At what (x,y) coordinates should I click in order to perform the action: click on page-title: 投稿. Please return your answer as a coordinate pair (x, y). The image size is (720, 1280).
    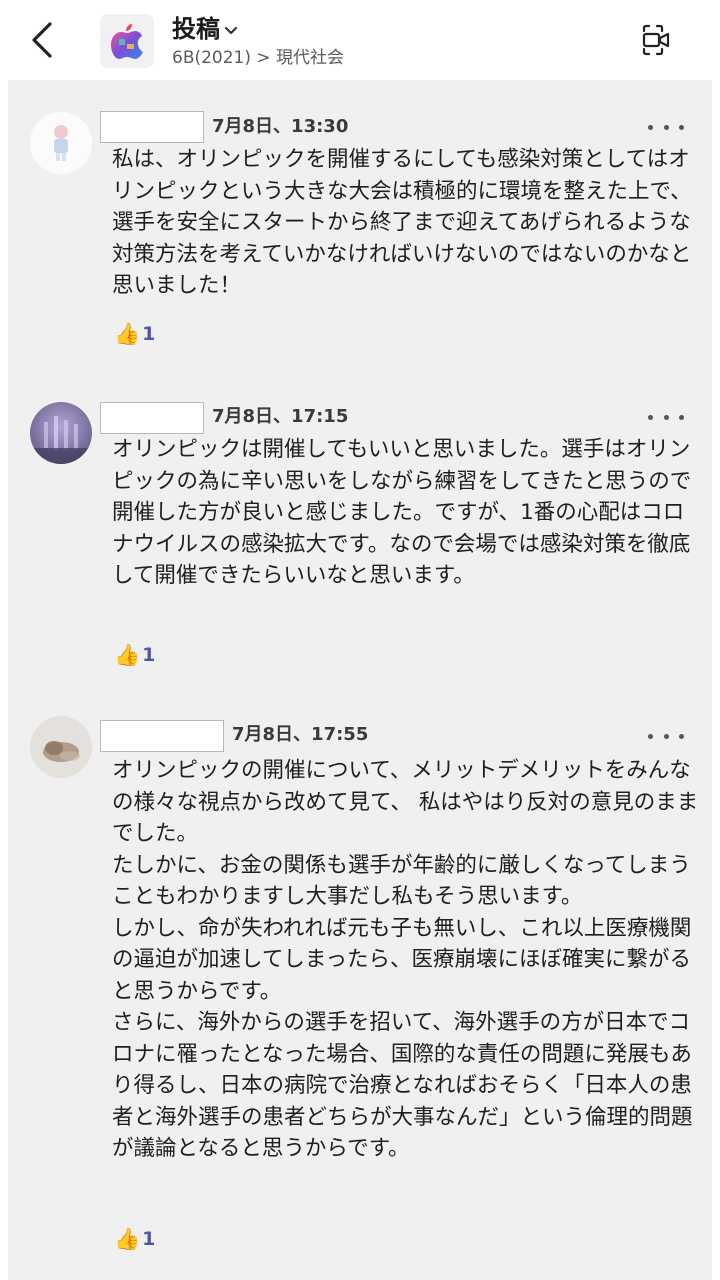
    Looking at the image, I should click on (196, 29).